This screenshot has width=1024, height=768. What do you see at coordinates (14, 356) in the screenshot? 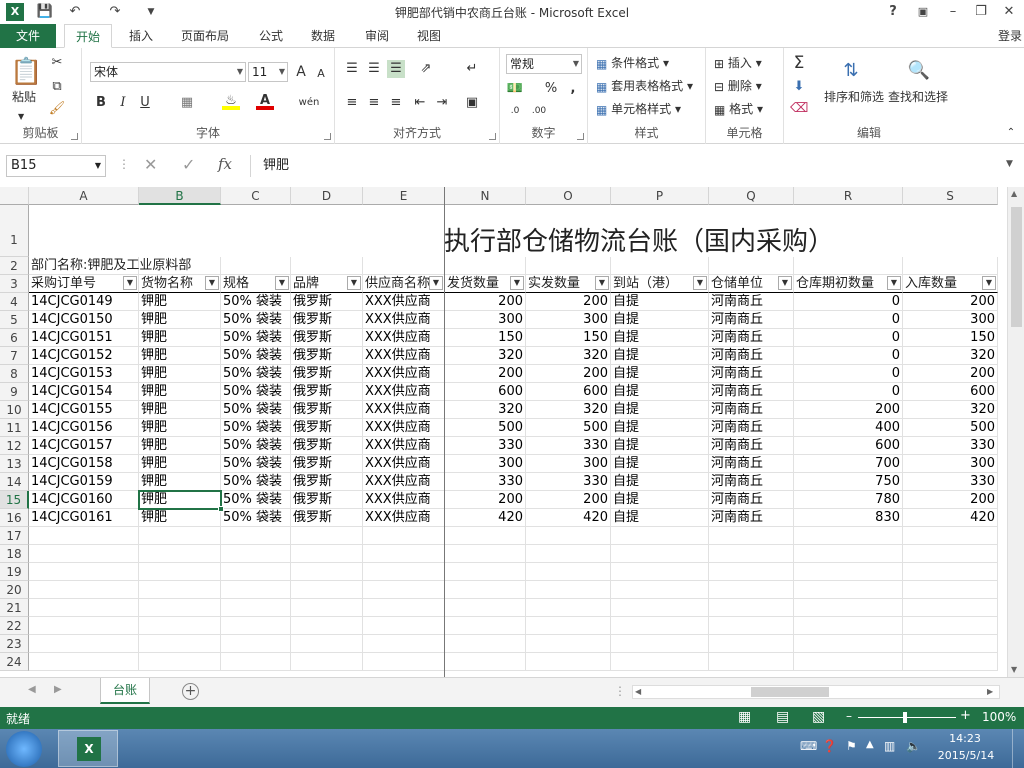
I see `row-header: 7` at bounding box center [14, 356].